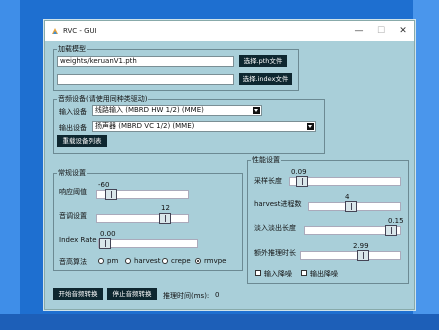 This screenshot has width=439, height=330. I want to click on input-device-select: 线路输入 (MBRD HW 1/2) (MME), so click(177, 110).